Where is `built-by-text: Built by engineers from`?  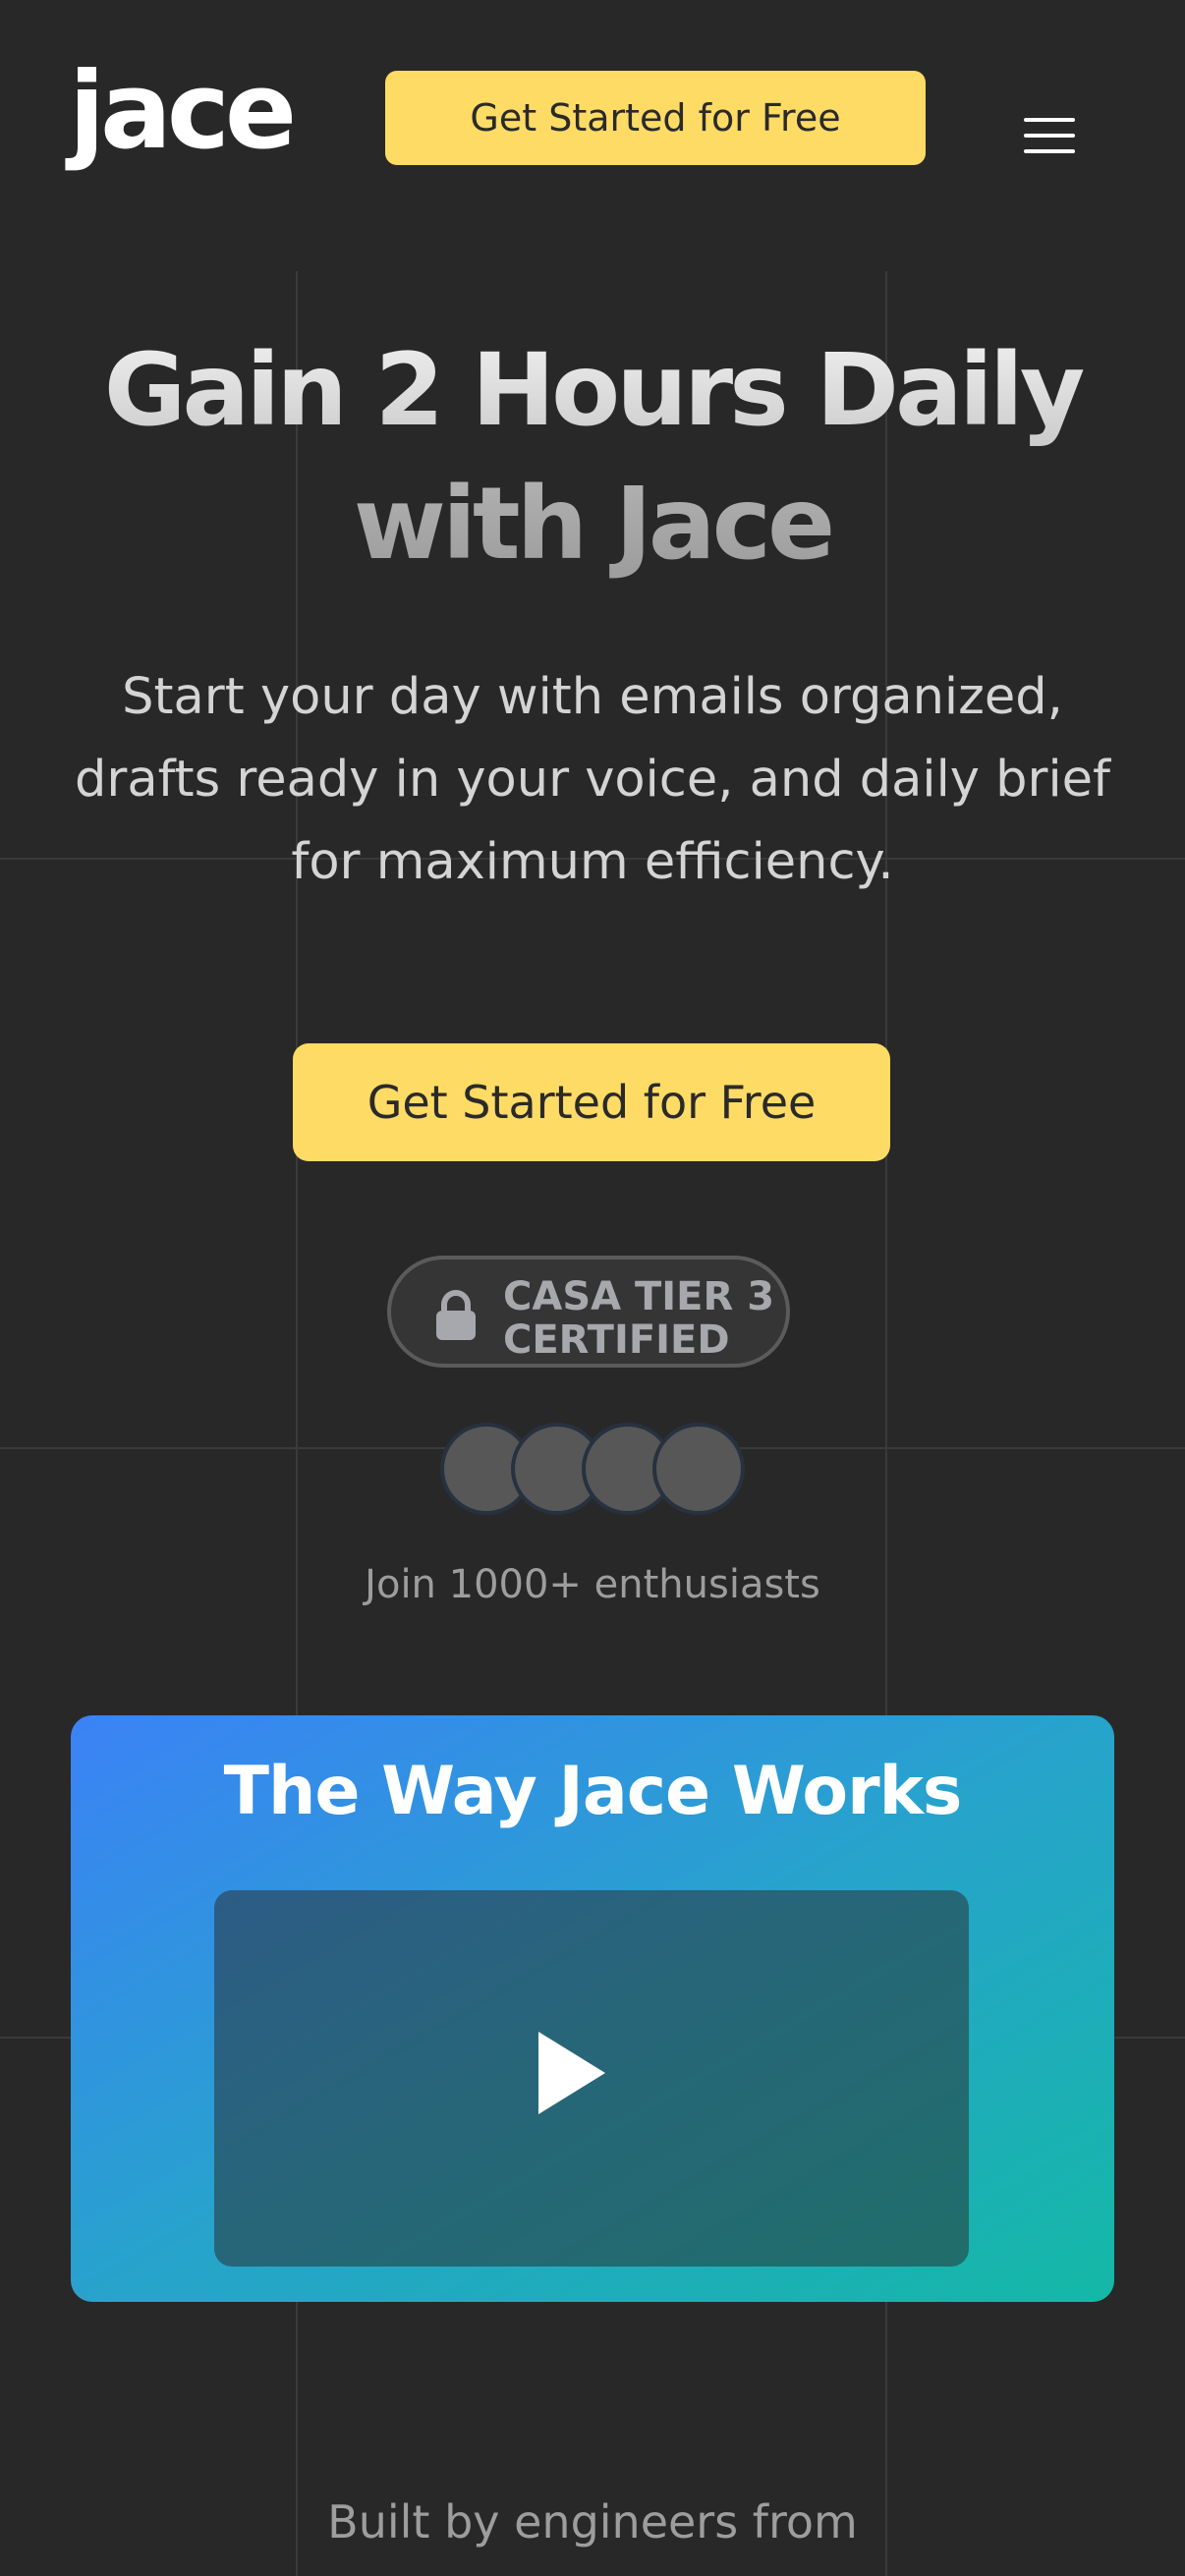 built-by-text: Built by engineers from is located at coordinates (592, 2521).